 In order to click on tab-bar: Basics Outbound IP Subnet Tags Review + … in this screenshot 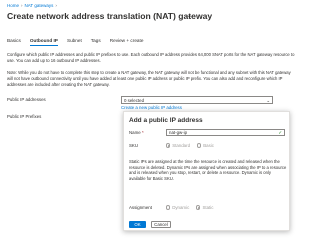, I will do `click(79, 42)`.